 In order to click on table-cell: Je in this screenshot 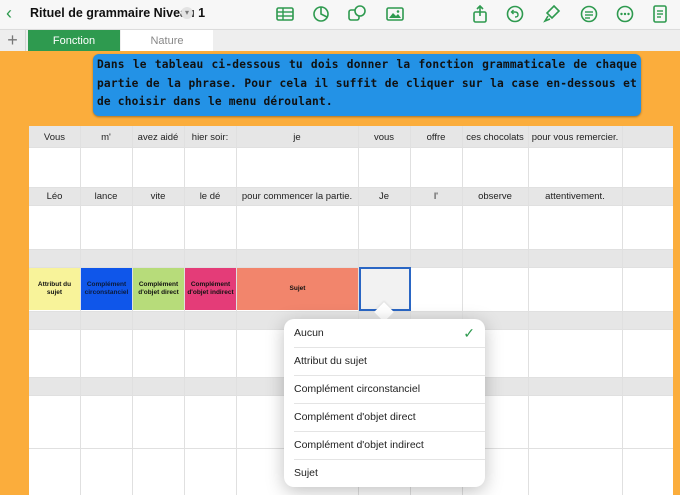, I will do `click(384, 196)`.